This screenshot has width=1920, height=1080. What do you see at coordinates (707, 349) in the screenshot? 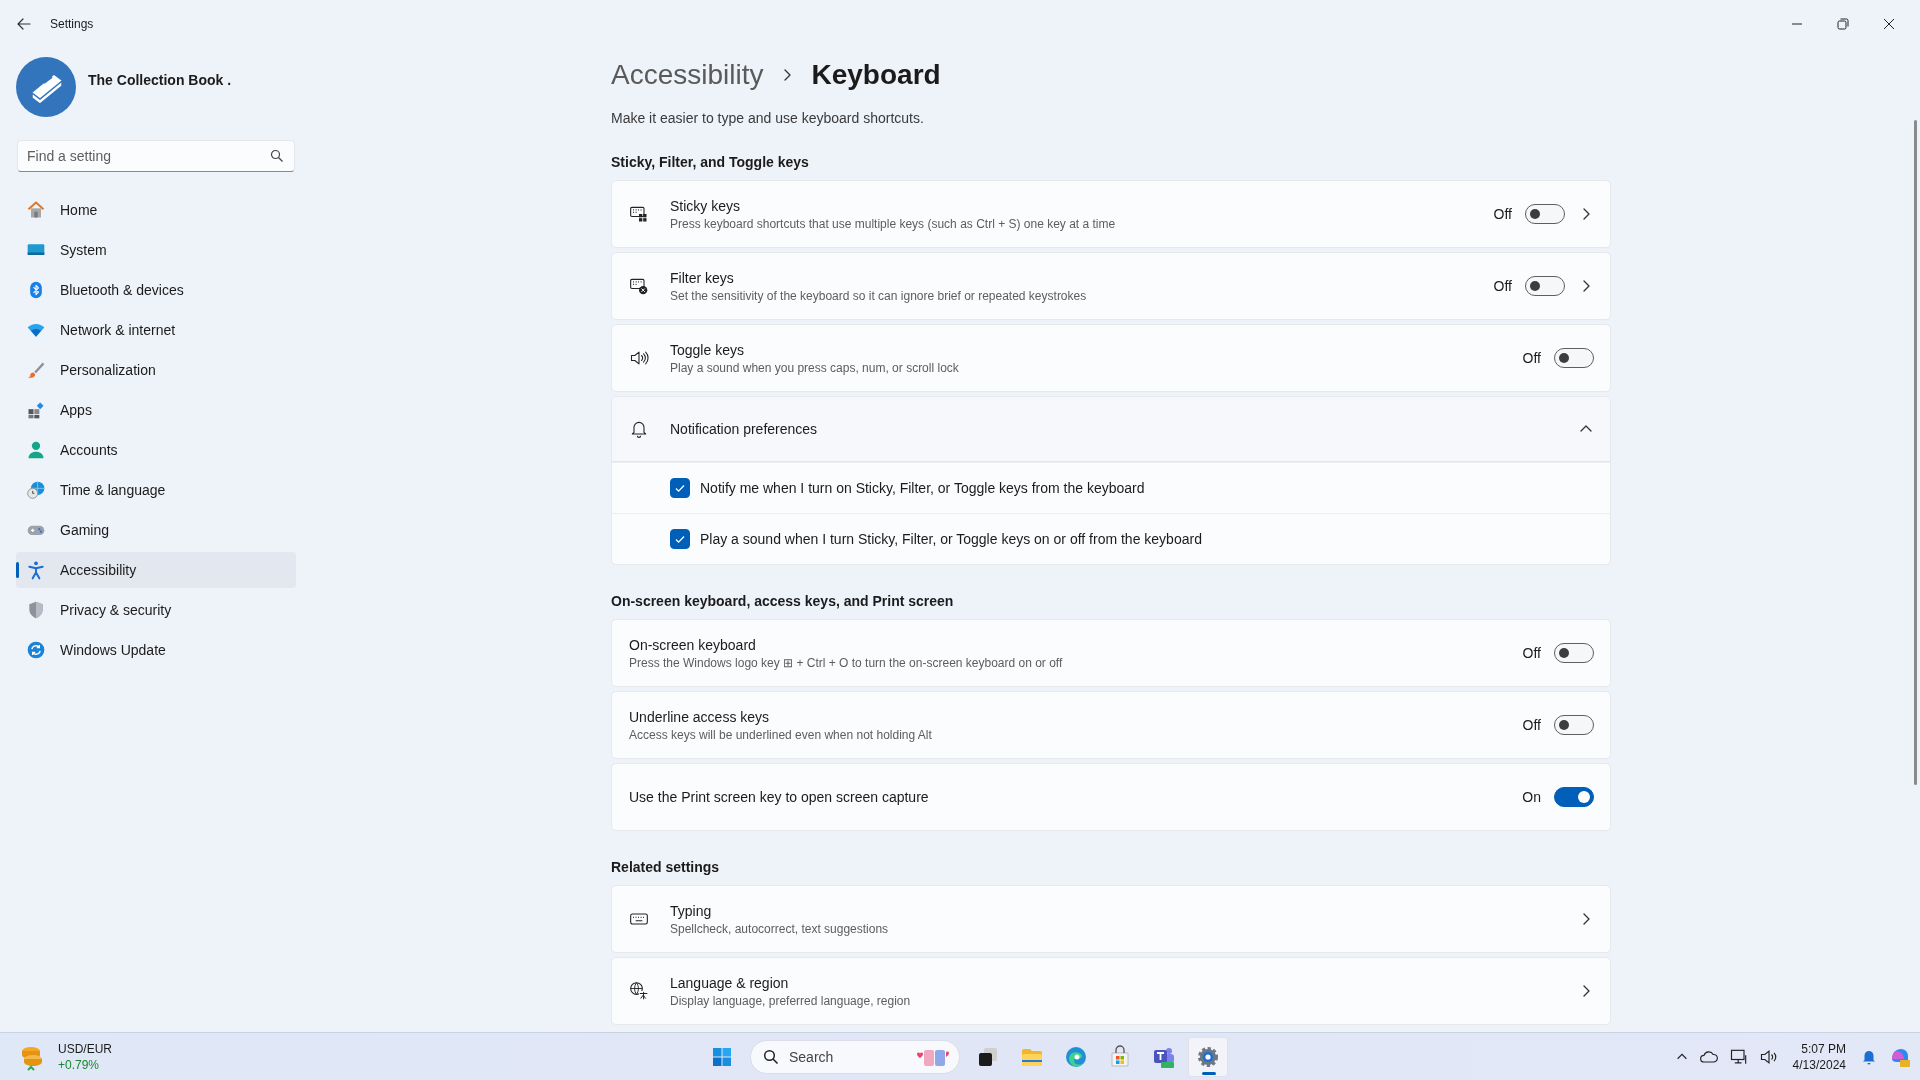
I see `setting-title: Toggle keys` at bounding box center [707, 349].